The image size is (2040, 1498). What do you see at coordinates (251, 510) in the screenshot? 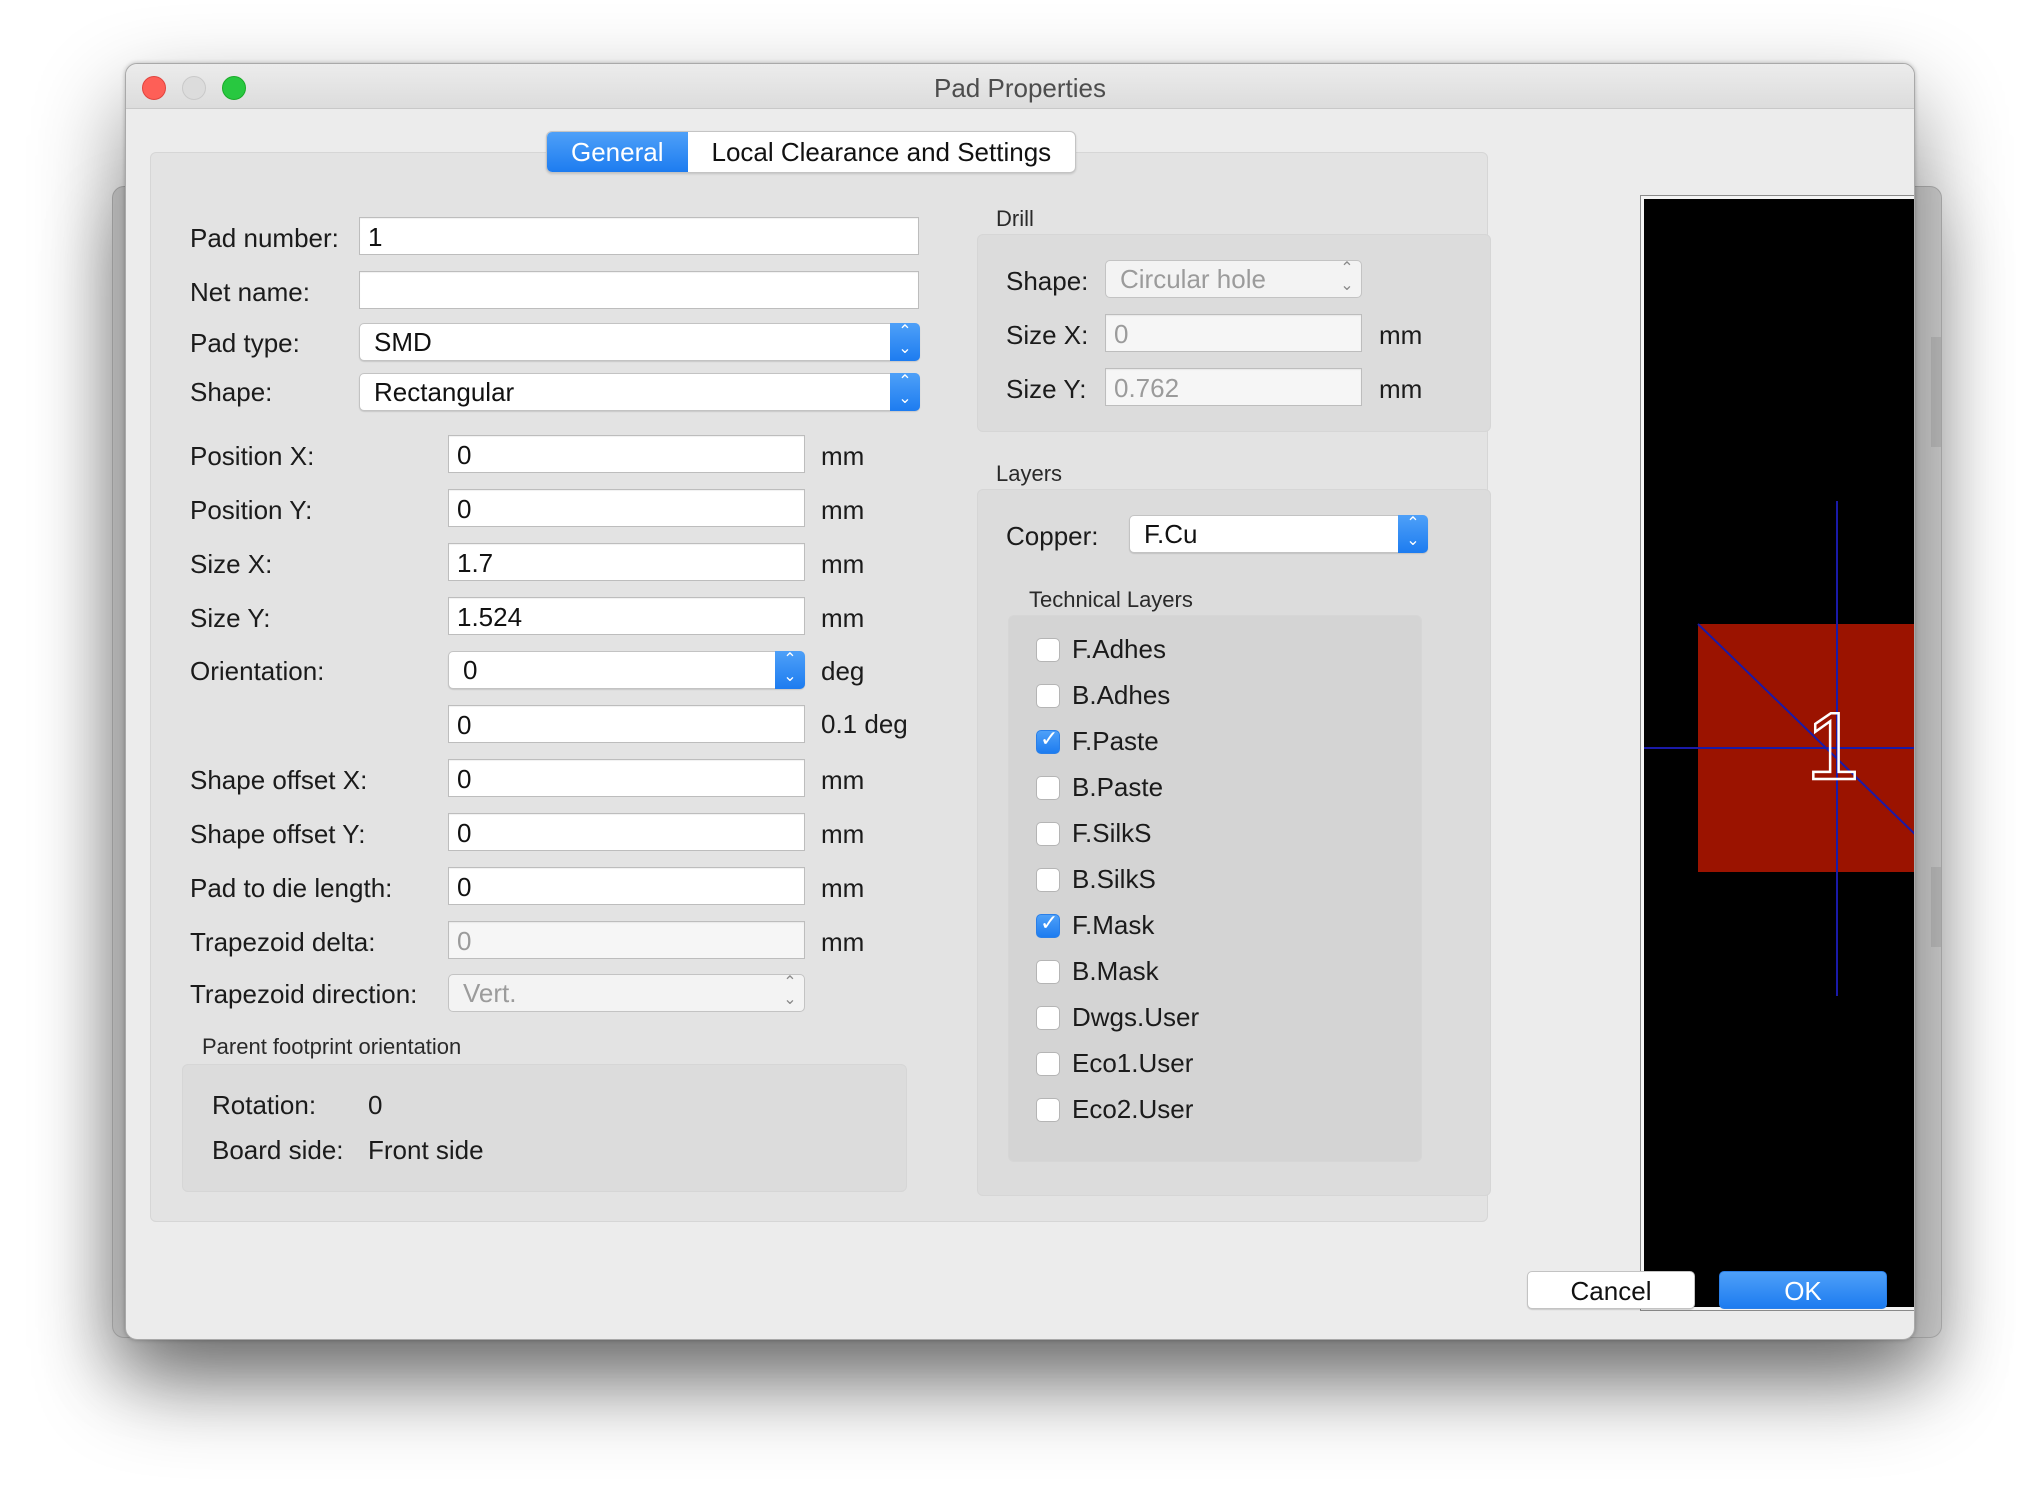
I see `position-y-label: Position Y:` at bounding box center [251, 510].